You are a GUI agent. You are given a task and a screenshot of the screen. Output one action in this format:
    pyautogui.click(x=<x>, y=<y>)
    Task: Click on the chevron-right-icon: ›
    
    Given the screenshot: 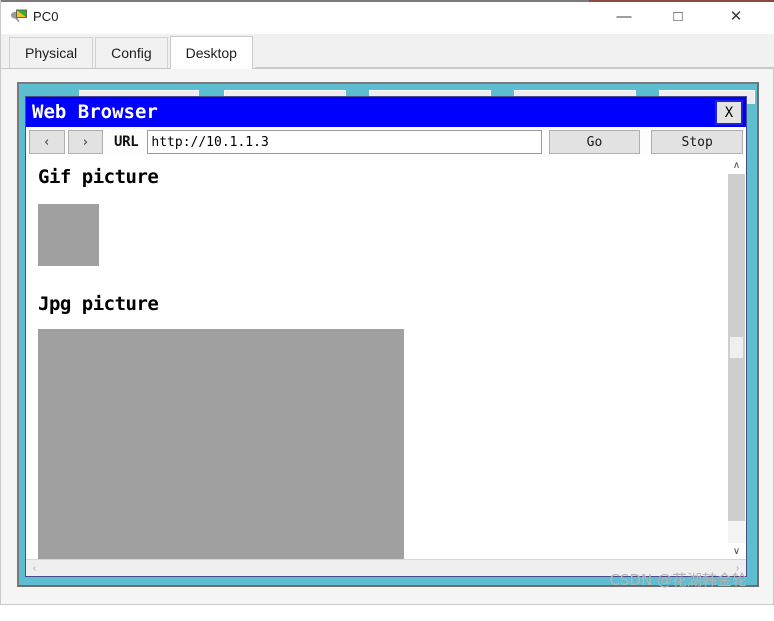 What is the action you would take?
    pyautogui.click(x=85, y=142)
    